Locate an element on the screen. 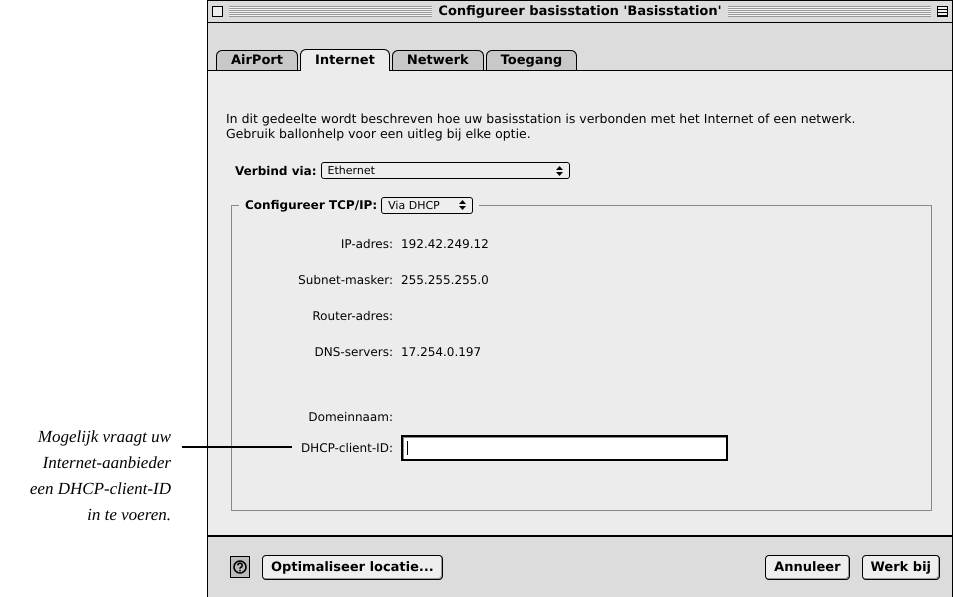  connect-label: Verbind via: is located at coordinates (276, 171).